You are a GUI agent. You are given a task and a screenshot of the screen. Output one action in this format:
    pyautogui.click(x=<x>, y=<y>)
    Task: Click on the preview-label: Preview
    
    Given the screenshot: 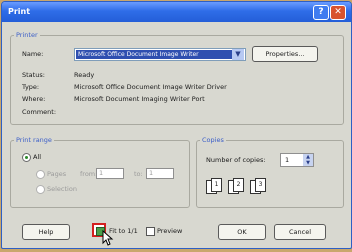 What is the action you would take?
    pyautogui.click(x=170, y=231)
    